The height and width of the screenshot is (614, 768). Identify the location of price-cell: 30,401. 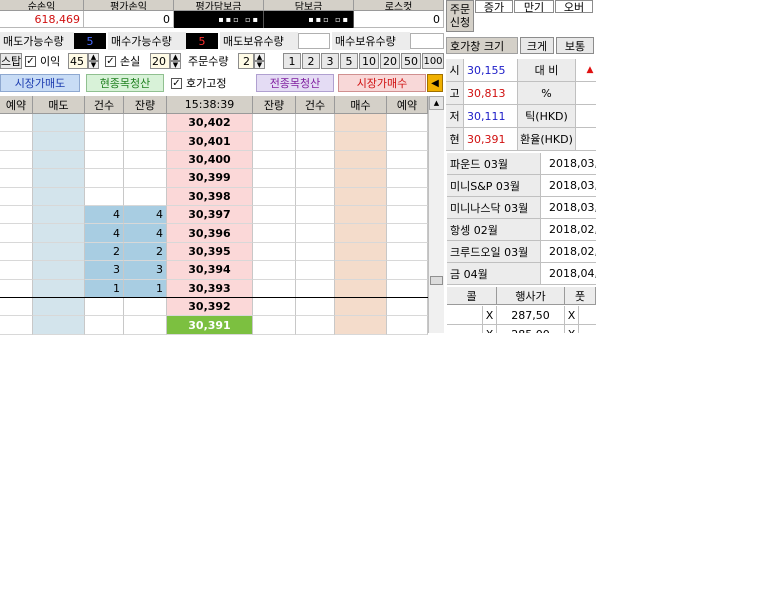
(210, 141).